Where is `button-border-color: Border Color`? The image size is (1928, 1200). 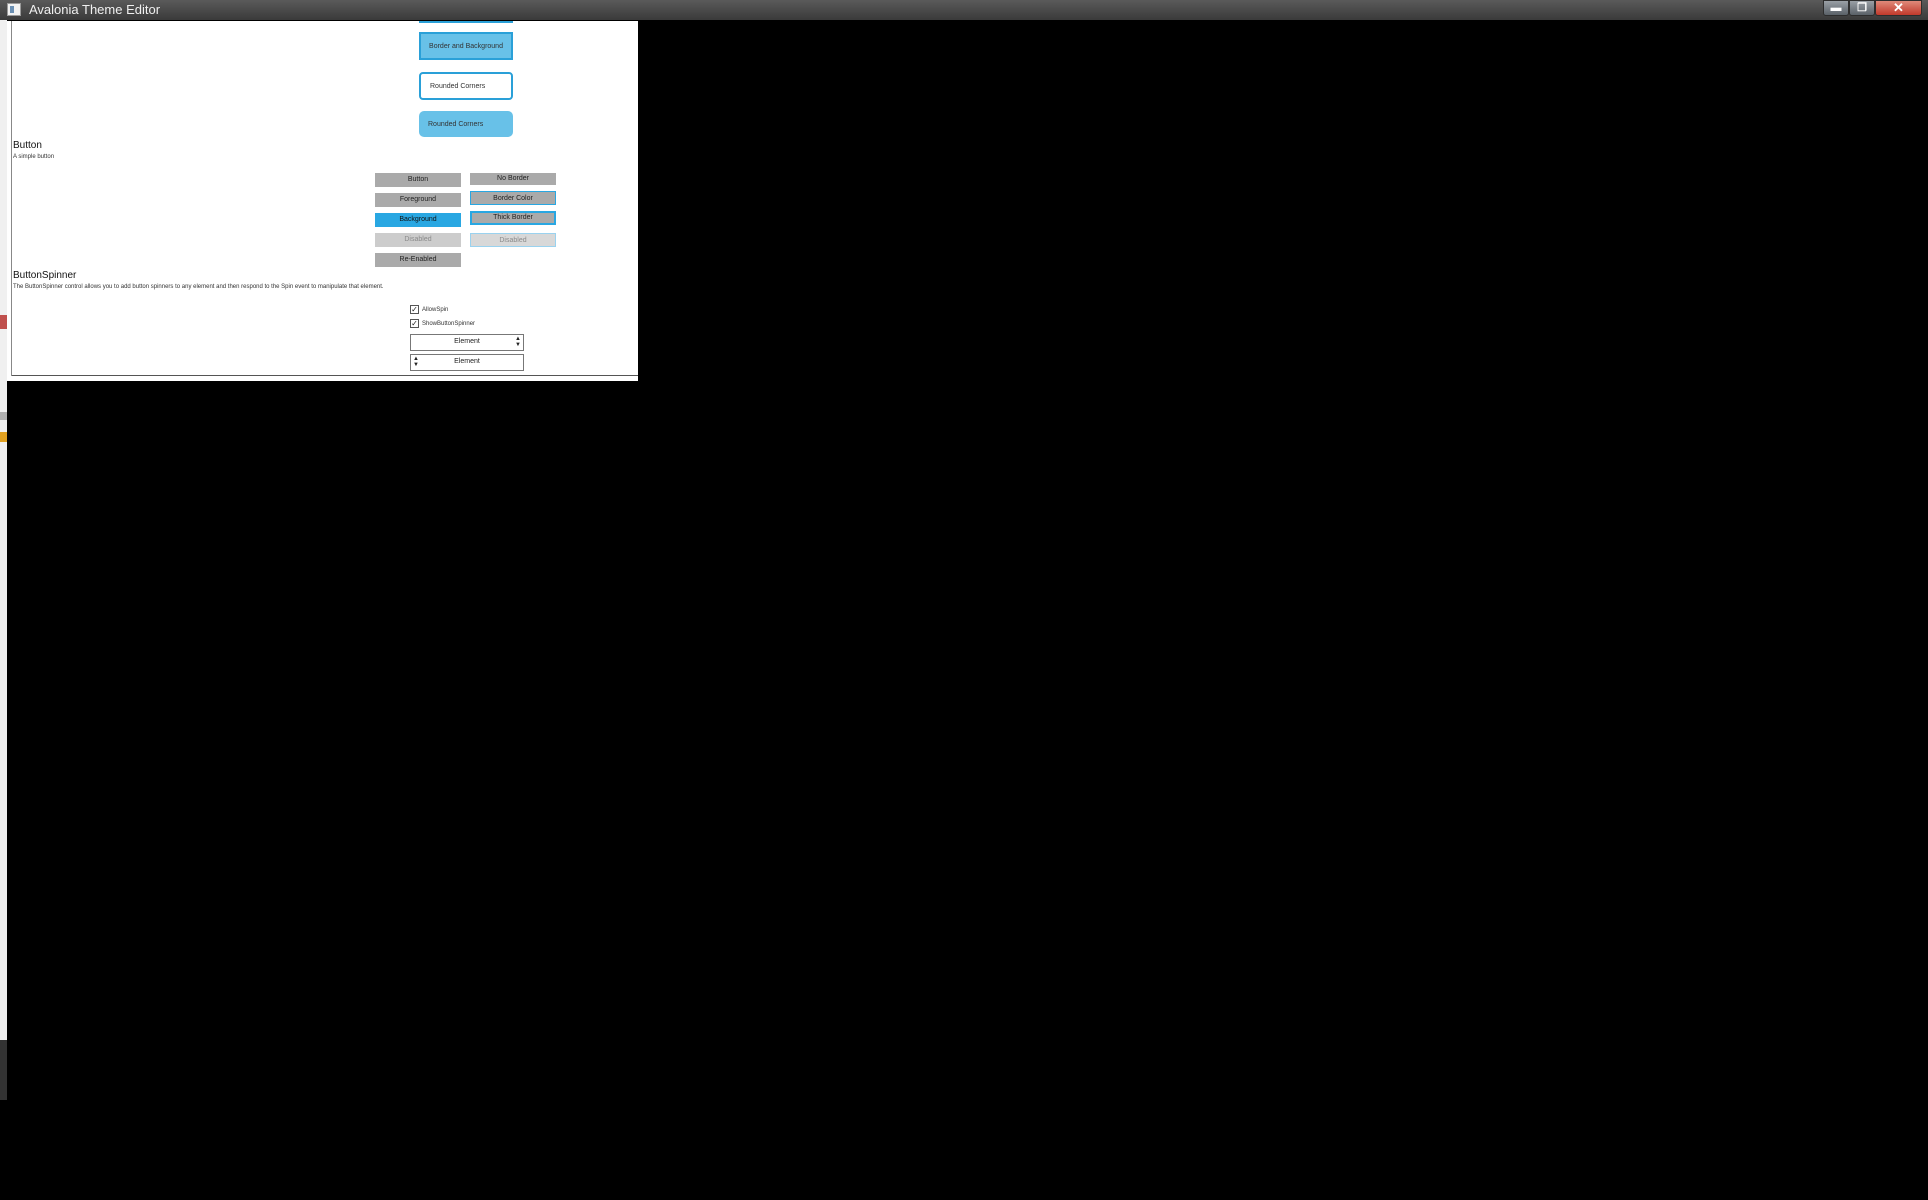 button-border-color: Border Color is located at coordinates (513, 198).